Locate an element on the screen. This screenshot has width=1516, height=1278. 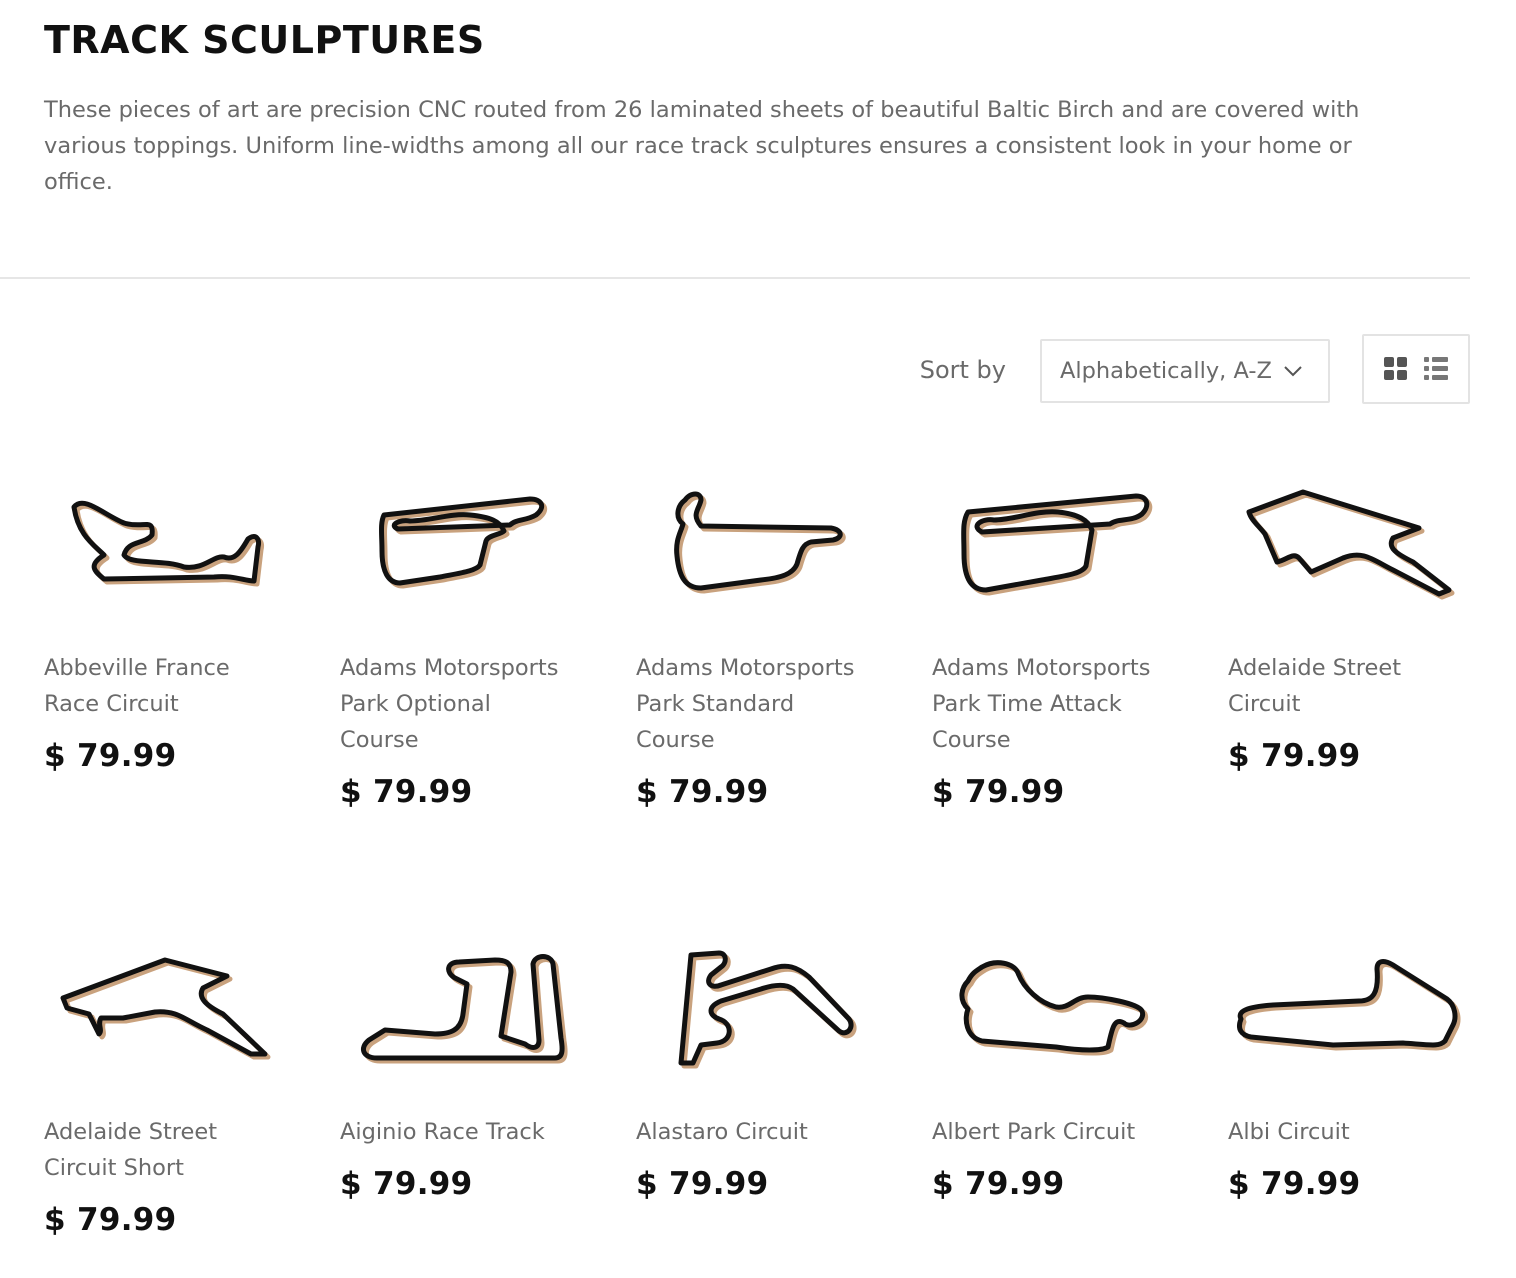
product-card: Albert Park Circuit $ 79.99 is located at coordinates (1052, 1063).